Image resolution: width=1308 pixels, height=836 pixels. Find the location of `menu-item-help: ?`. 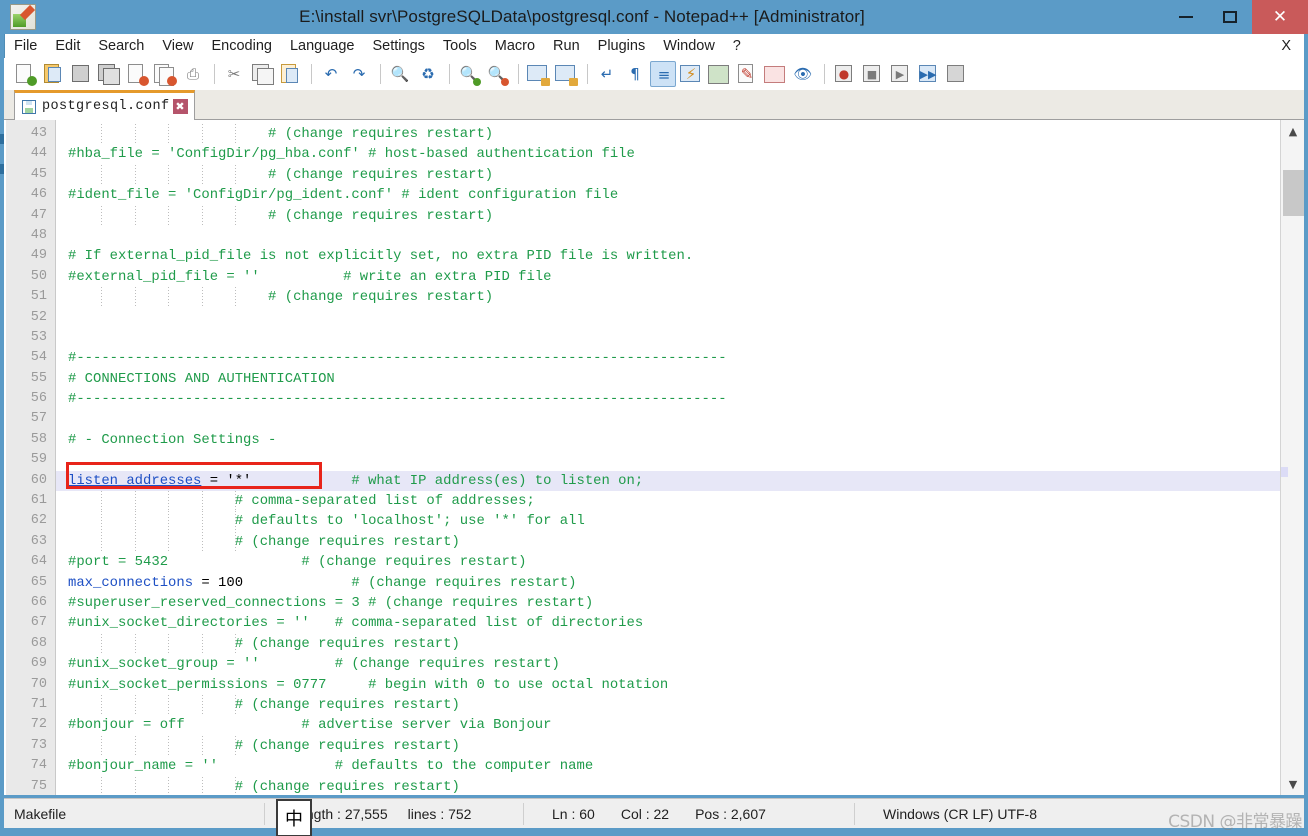

menu-item-help: ? is located at coordinates (737, 46).